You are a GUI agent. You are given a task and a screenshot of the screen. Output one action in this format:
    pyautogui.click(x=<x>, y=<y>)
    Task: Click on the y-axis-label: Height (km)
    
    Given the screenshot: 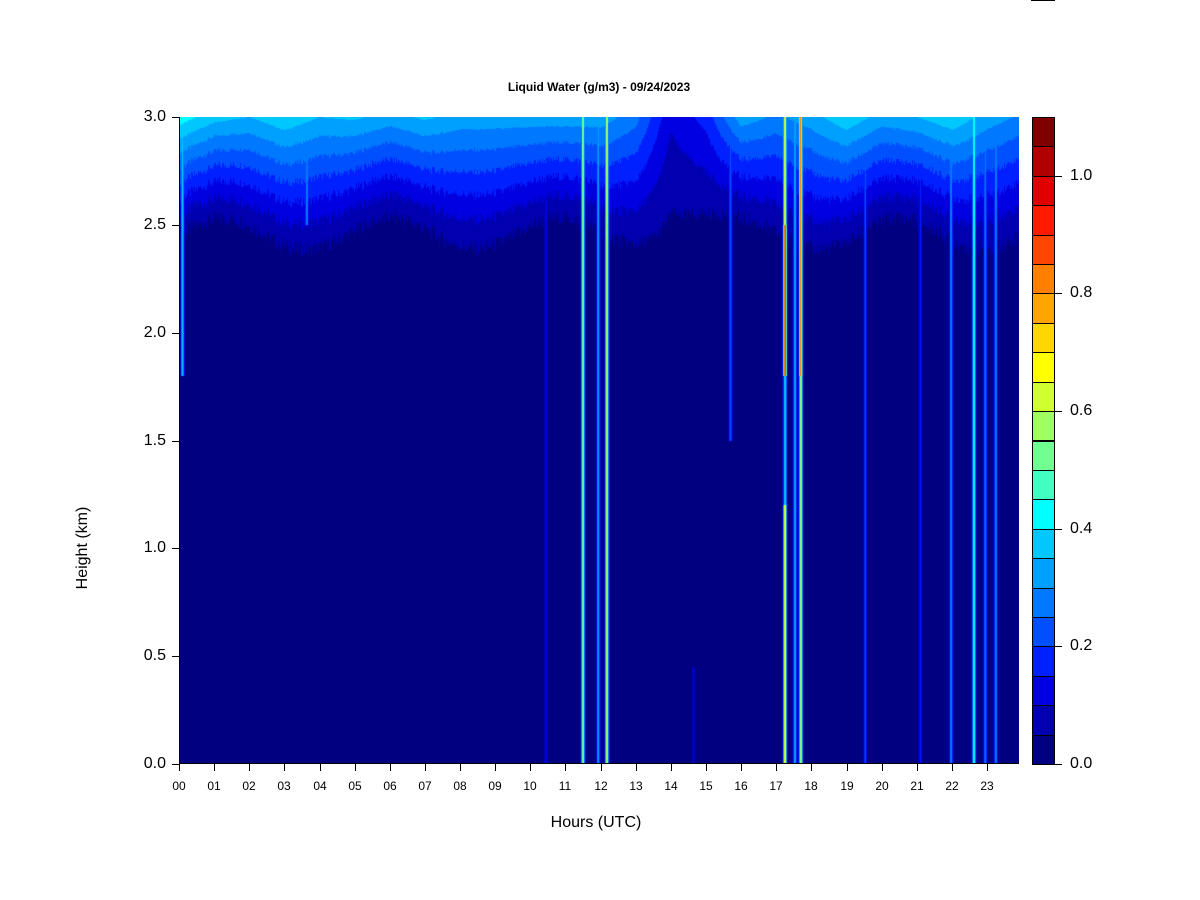 What is the action you would take?
    pyautogui.click(x=82, y=548)
    